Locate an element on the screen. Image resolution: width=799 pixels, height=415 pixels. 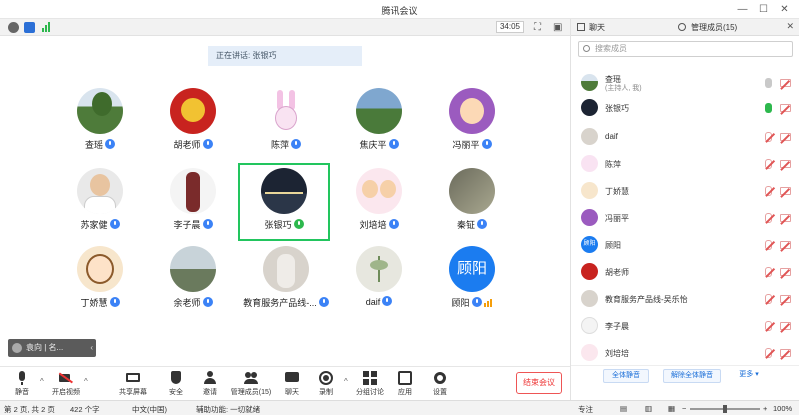
participant-name: 陈萍 is located at coordinates (286, 144).